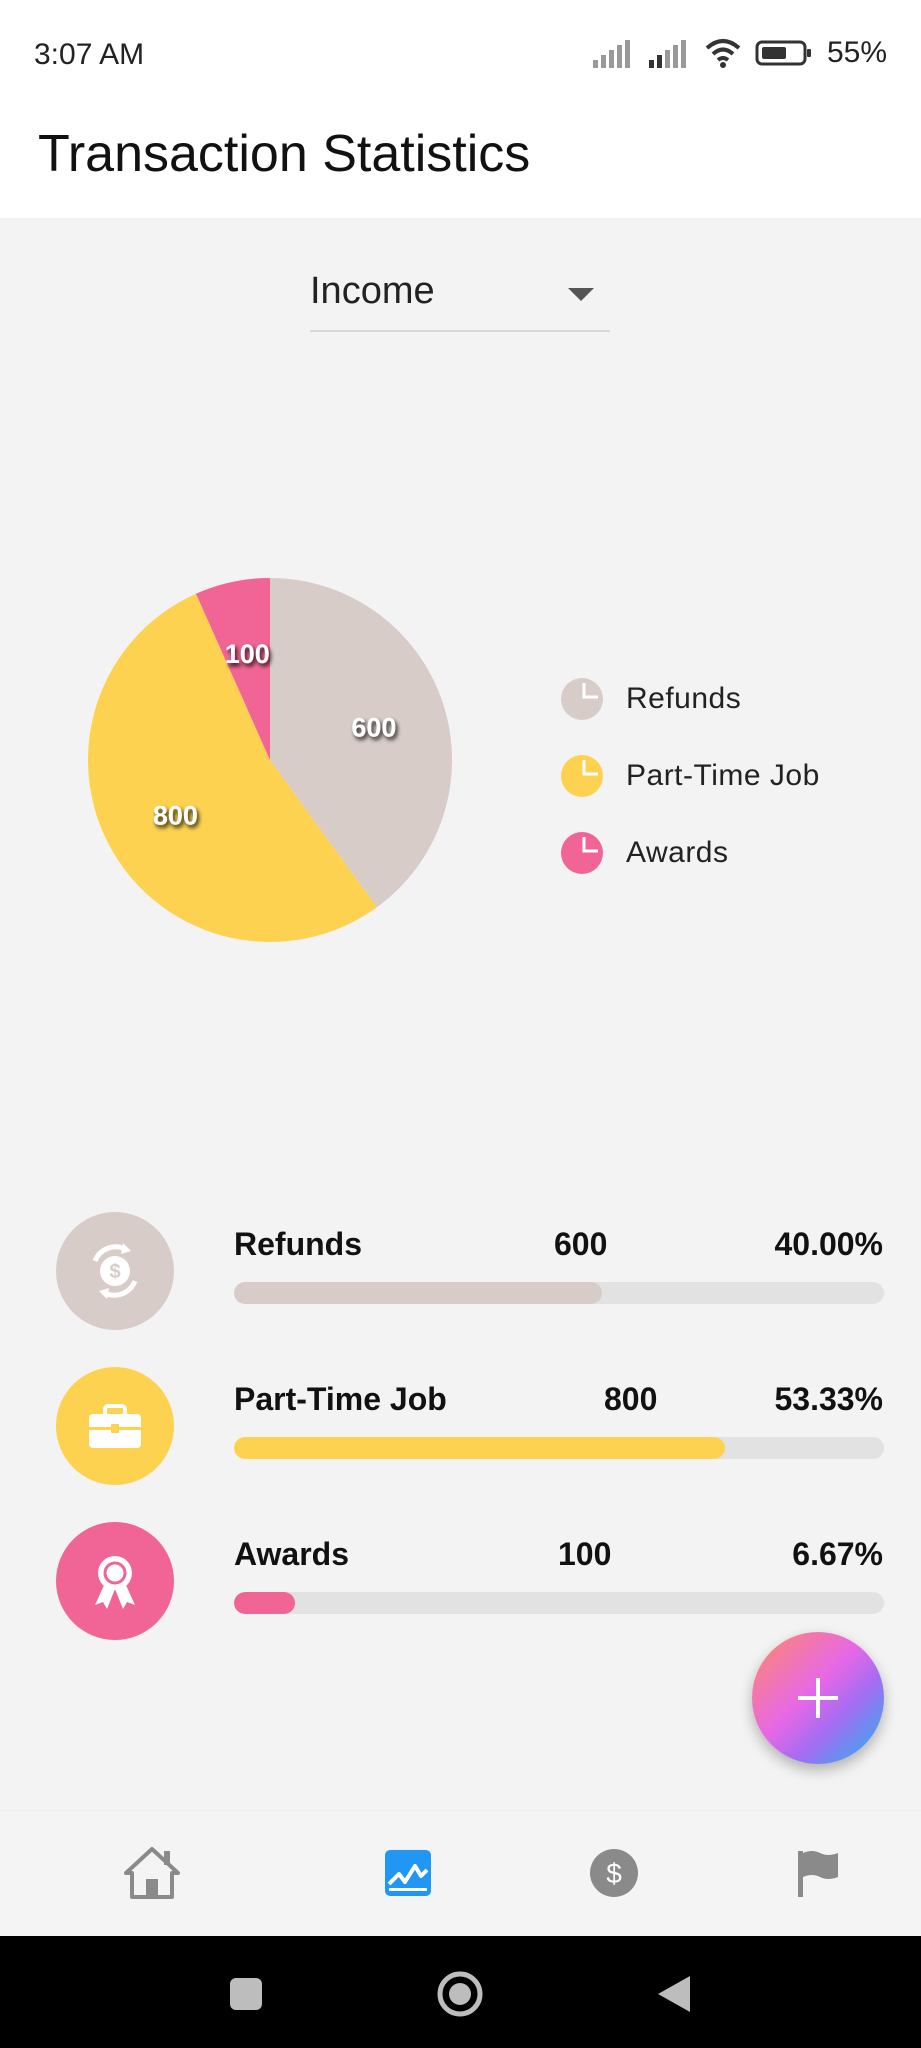  I want to click on pie-data-label: 600, so click(373, 727).